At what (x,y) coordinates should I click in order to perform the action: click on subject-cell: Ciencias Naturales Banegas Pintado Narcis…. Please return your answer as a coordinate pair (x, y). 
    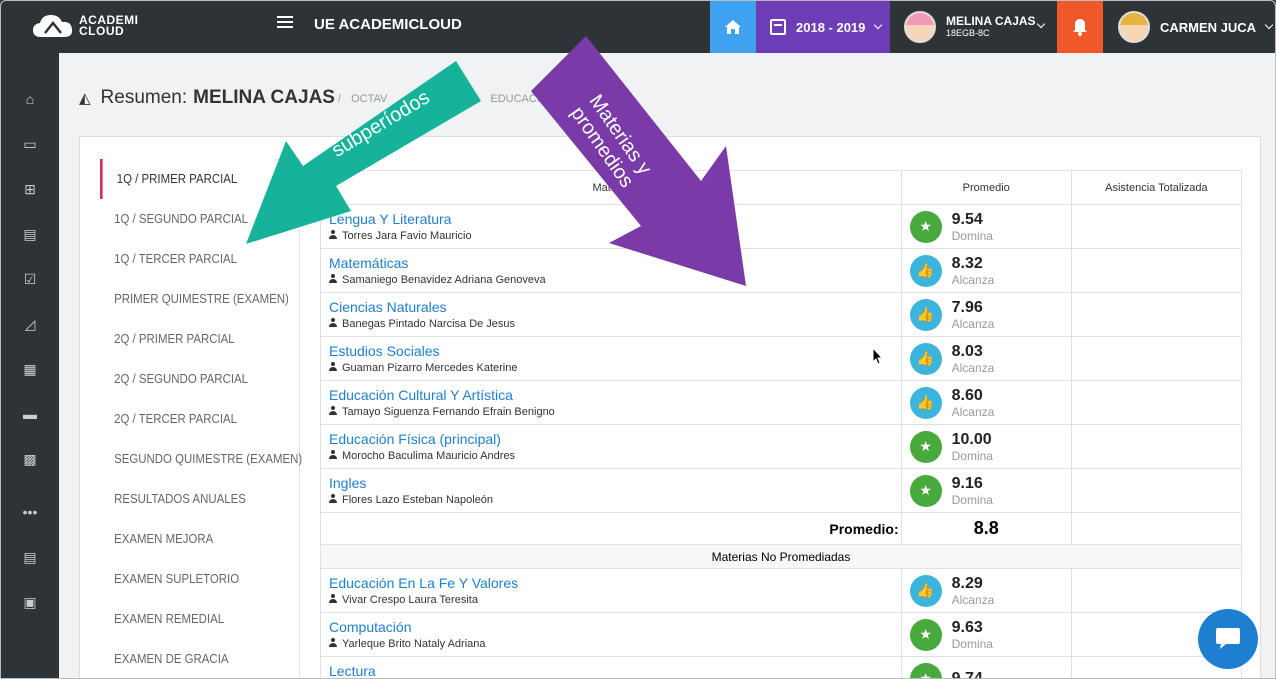
    Looking at the image, I should click on (611, 314).